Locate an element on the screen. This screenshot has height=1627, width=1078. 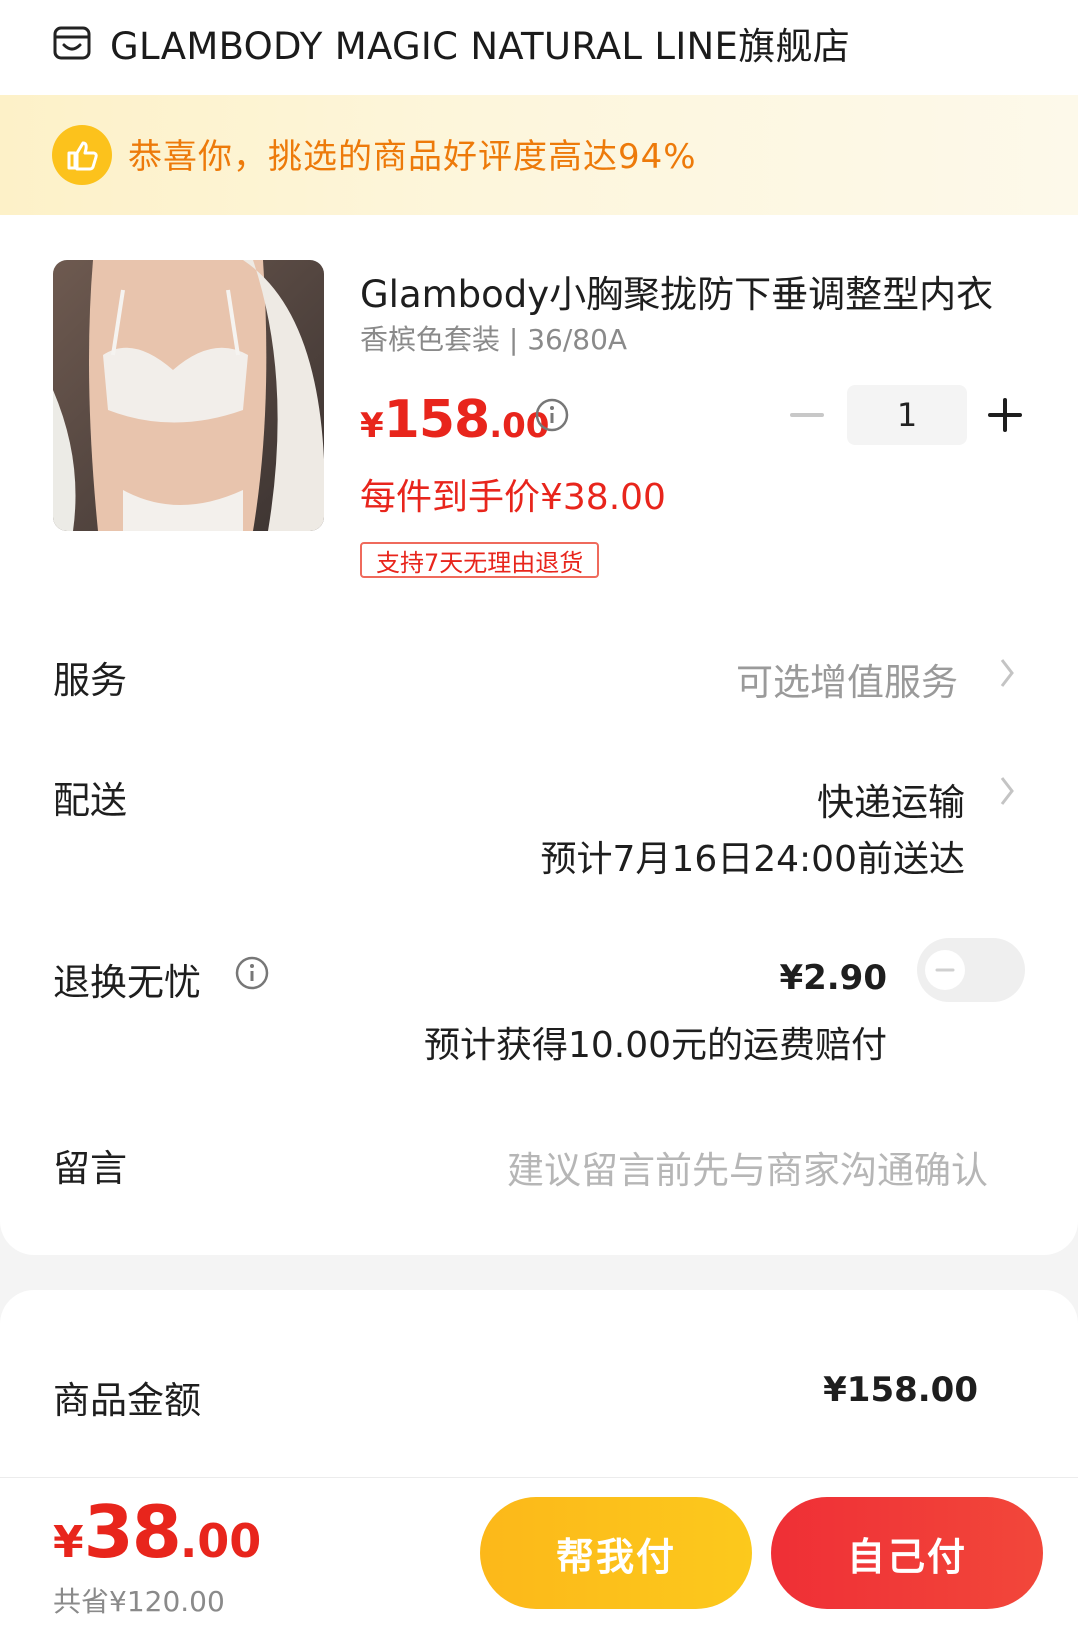
saved-amount: 共省¥120.00 is located at coordinates (139, 1601).